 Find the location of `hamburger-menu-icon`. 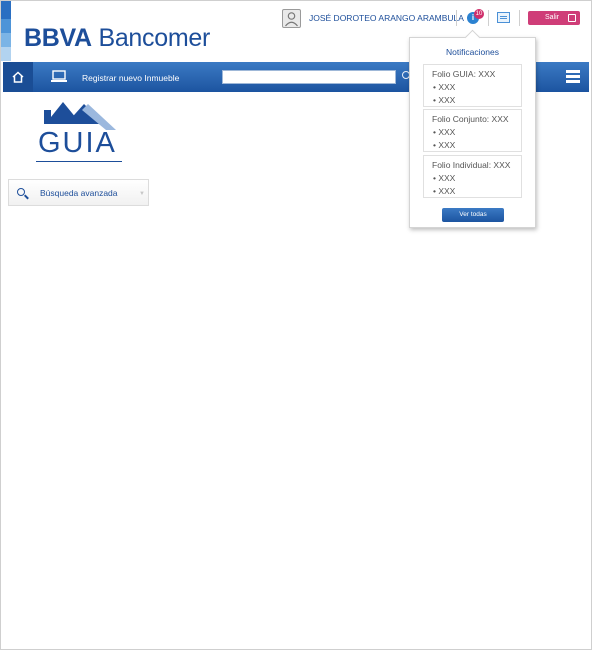

hamburger-menu-icon is located at coordinates (573, 76).